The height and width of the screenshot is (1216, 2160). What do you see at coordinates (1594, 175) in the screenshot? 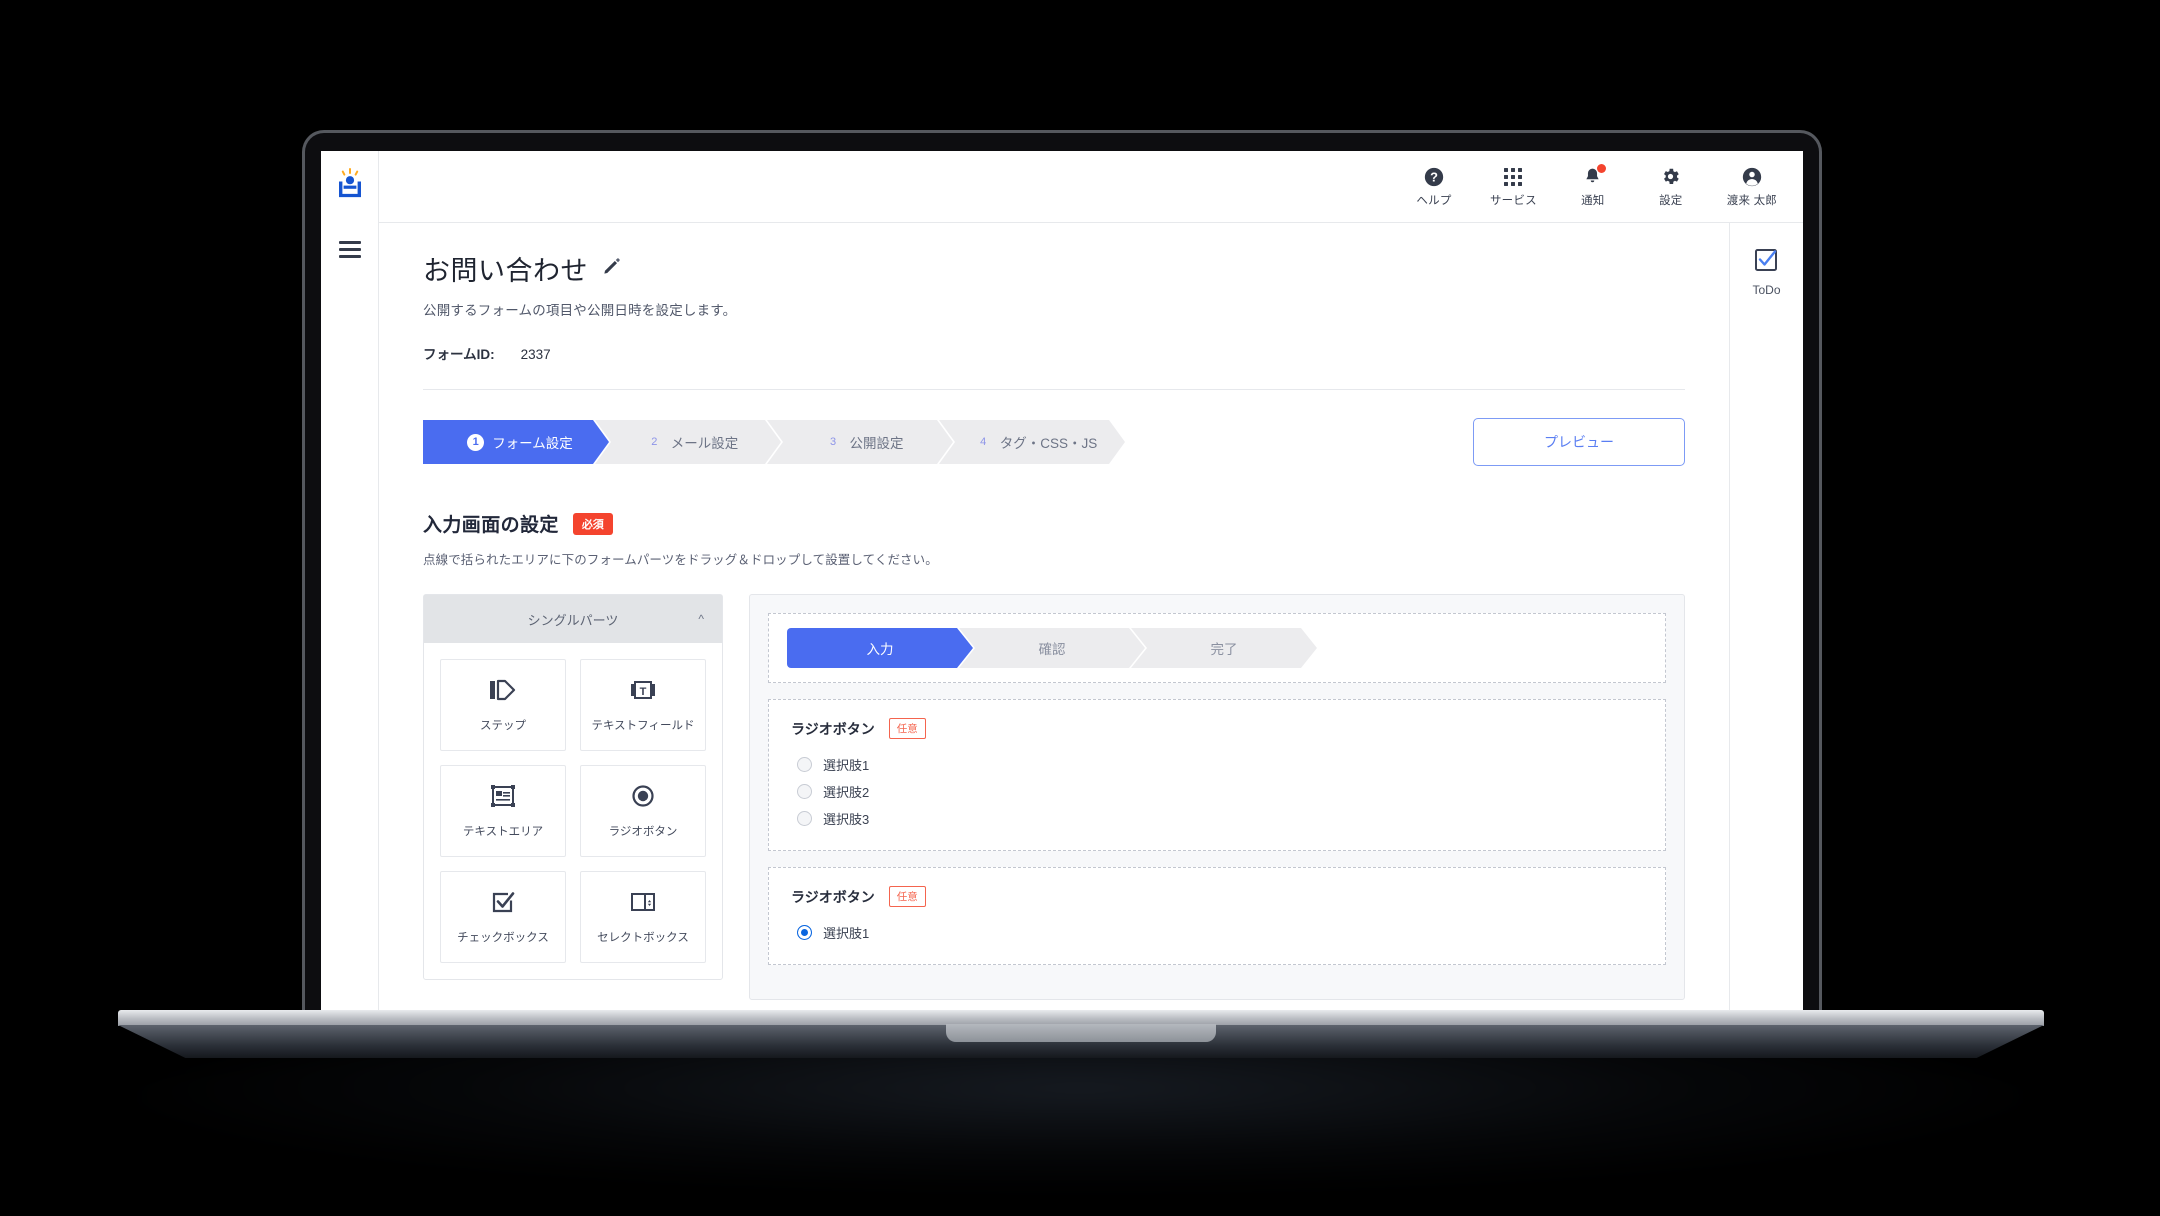
I see `bell-icon` at bounding box center [1594, 175].